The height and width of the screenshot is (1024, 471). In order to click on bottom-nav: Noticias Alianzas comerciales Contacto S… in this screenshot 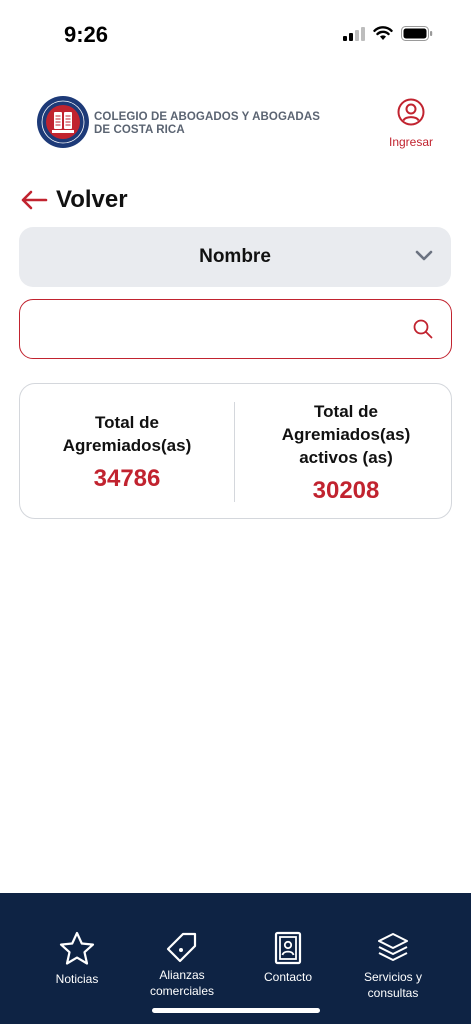, I will do `click(235, 958)`.